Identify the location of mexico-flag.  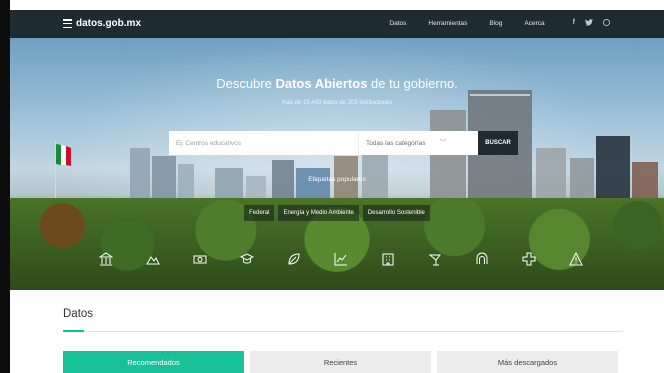
(63, 155).